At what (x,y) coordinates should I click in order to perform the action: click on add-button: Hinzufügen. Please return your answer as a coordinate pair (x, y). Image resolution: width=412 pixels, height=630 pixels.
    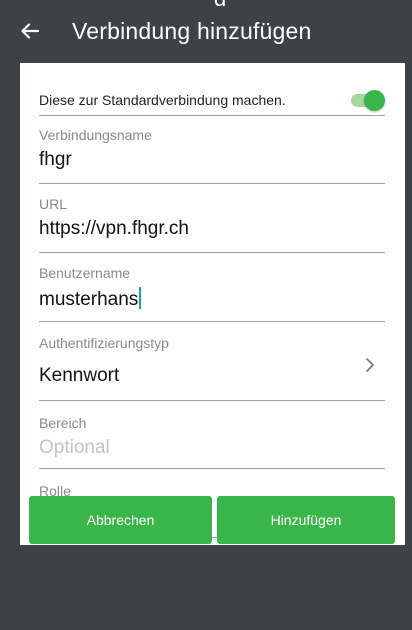
    Looking at the image, I should click on (306, 520).